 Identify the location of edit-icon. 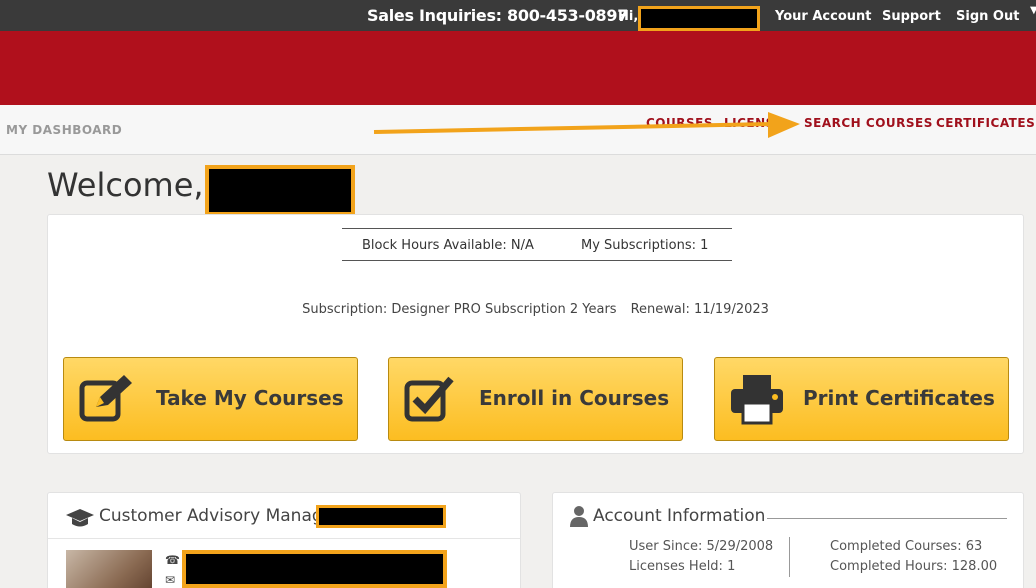
(105, 398).